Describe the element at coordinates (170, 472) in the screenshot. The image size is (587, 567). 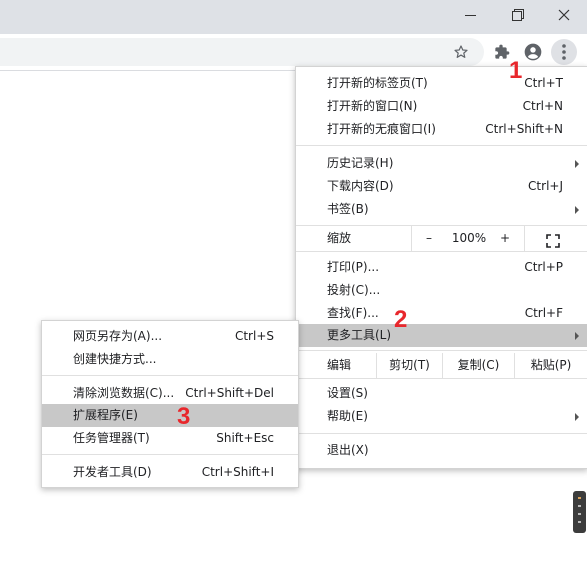
I see `submenu-item-dev-tools: 开发者工具(D) Ctrl+Shift+I` at that location.